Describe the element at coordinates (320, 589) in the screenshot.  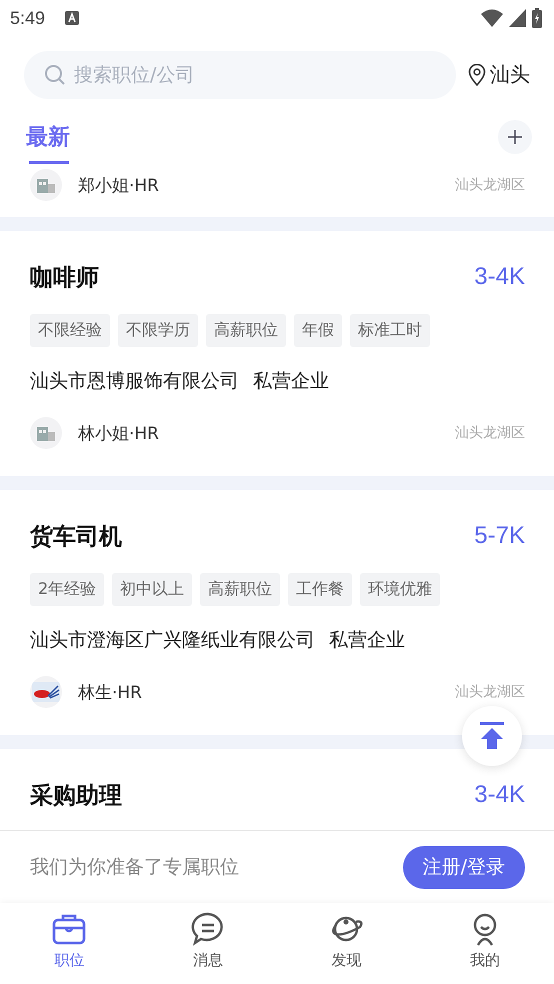
I see `job-tag: 工作餐` at that location.